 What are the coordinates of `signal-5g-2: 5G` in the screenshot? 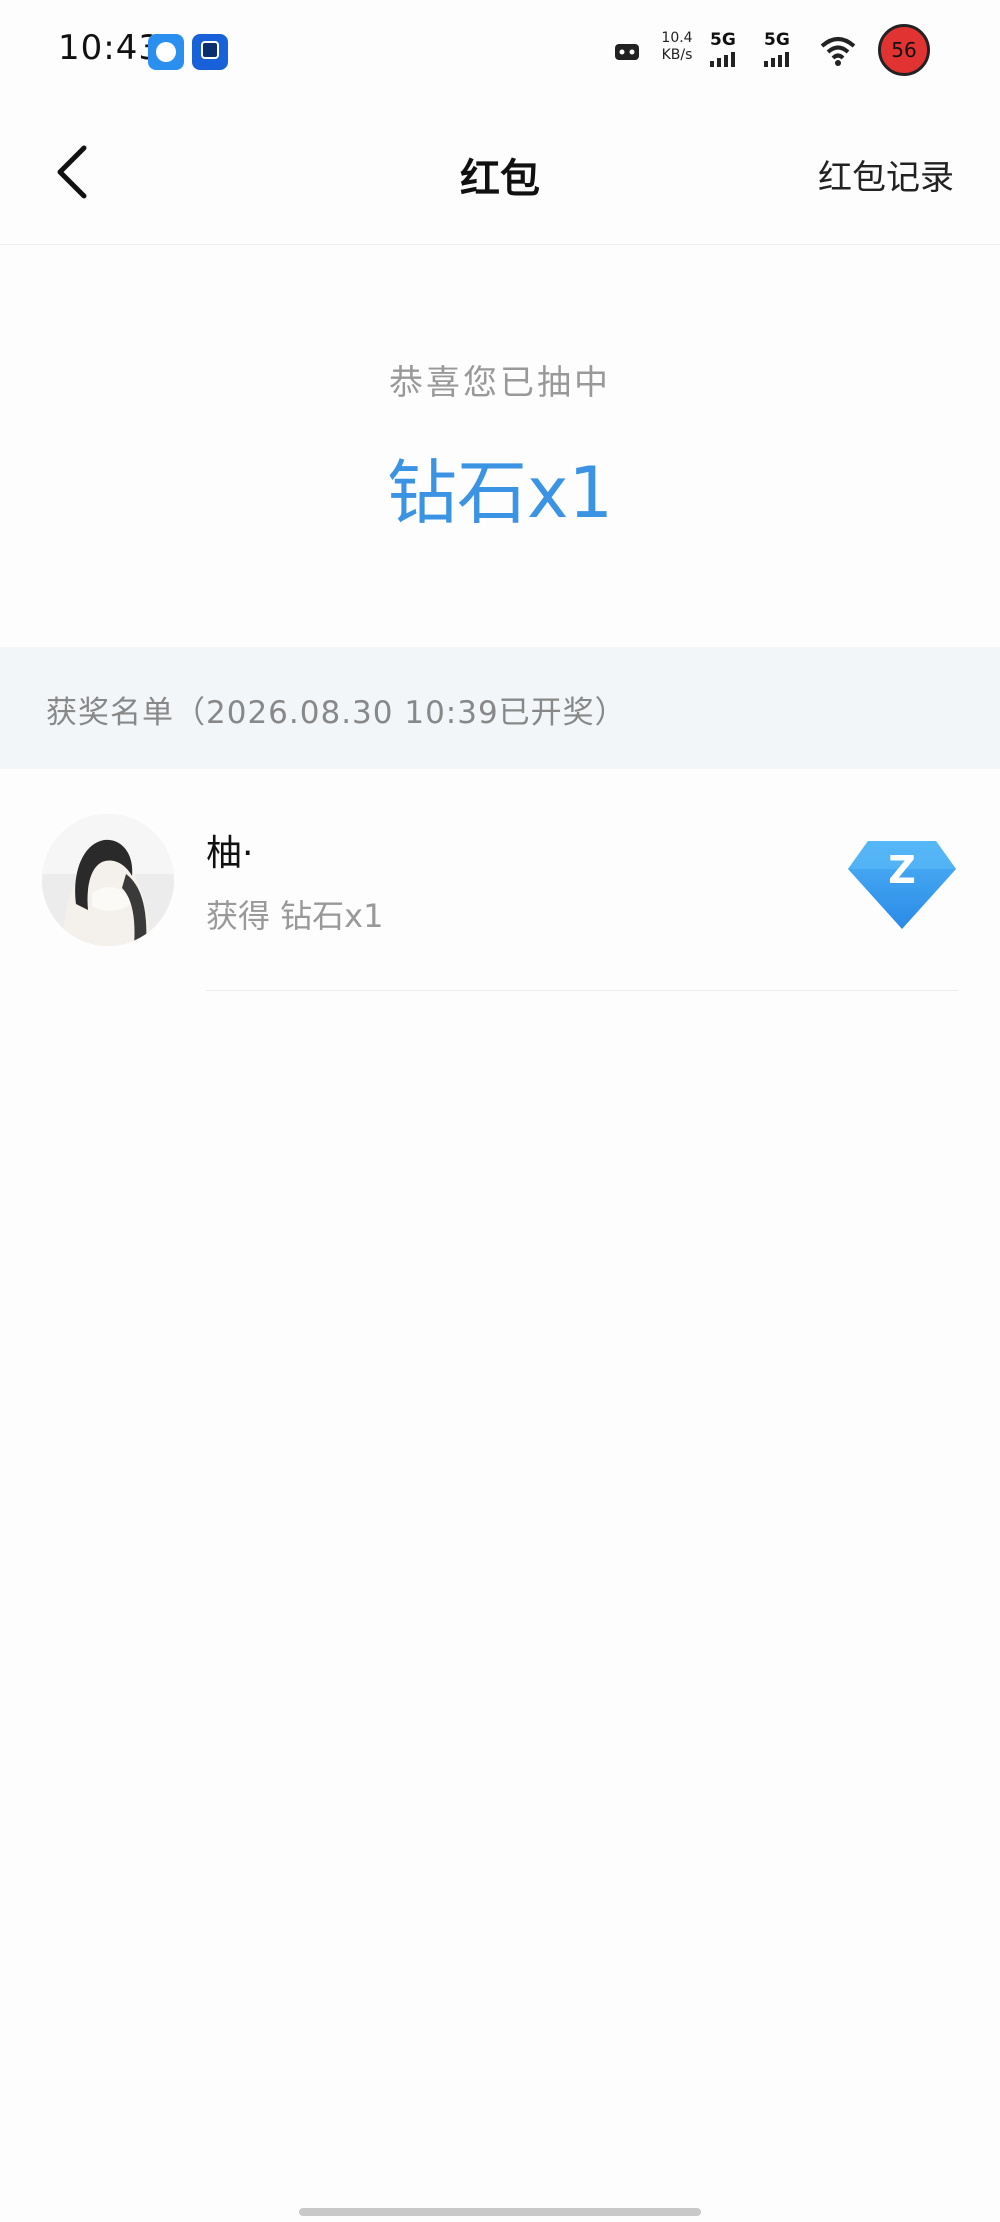 It's located at (786, 50).